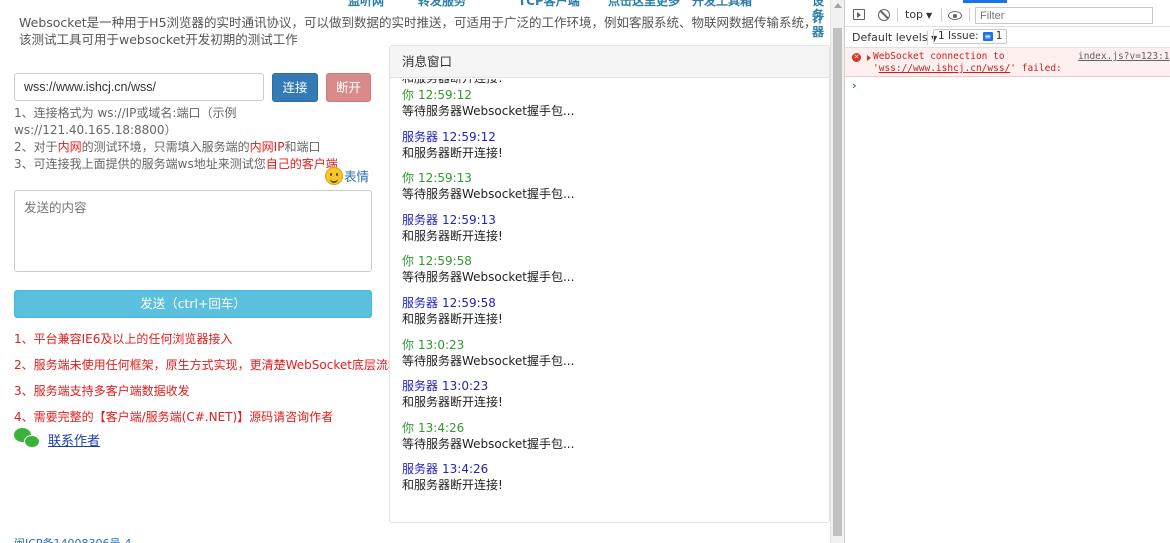 The image size is (1170, 543). Describe the element at coordinates (366, 4) in the screenshot. I see `nav-item: 监听网` at that location.